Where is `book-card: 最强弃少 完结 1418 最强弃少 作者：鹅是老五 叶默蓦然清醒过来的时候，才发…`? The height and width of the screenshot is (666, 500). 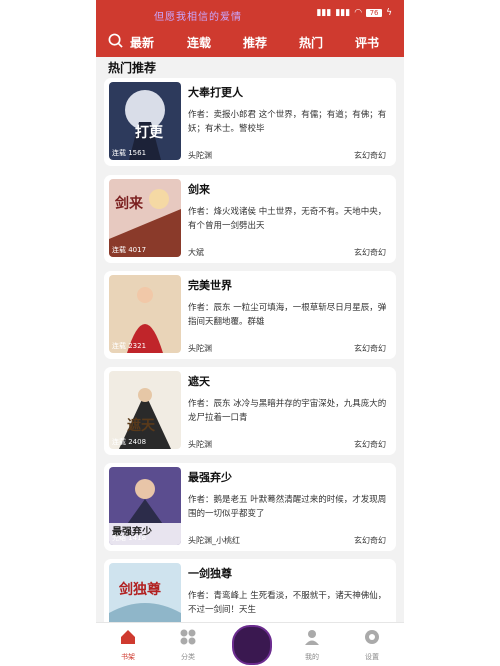 book-card: 最强弃少 完结 1418 最强弃少 作者：鹅是老五 叶默蓦然清醒过来的时候，才发… is located at coordinates (250, 507).